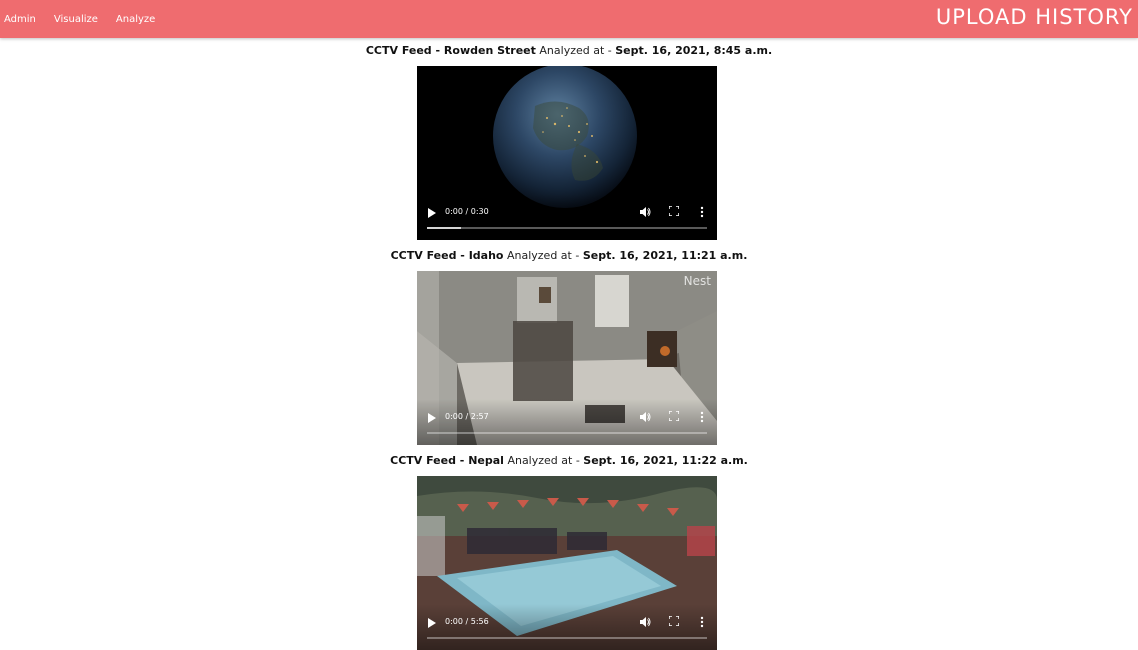 The width and height of the screenshot is (1138, 650). I want to click on nav-links: Admin Visualize Analyze, so click(88, 19).